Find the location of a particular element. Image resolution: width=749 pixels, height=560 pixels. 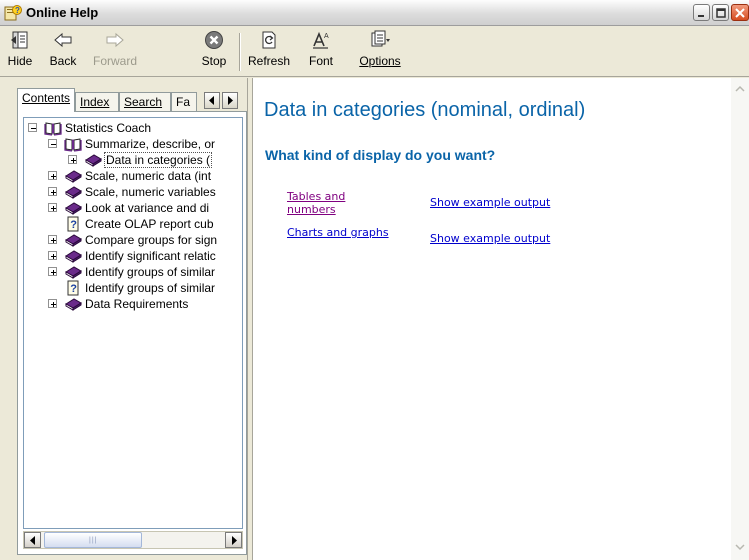

tree-item: Scale, numeric variables is located at coordinates (133, 192).